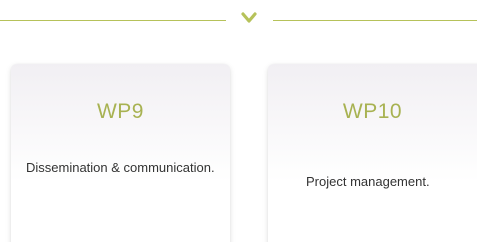 This screenshot has width=477, height=242. What do you see at coordinates (120, 167) in the screenshot?
I see `card-description: Dissemination & communication.` at bounding box center [120, 167].